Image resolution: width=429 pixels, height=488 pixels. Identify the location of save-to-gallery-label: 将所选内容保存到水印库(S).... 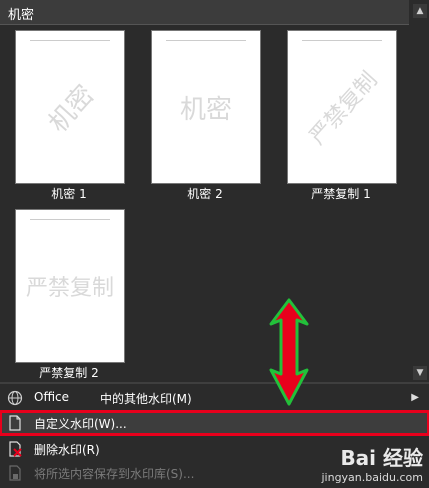
(114, 474).